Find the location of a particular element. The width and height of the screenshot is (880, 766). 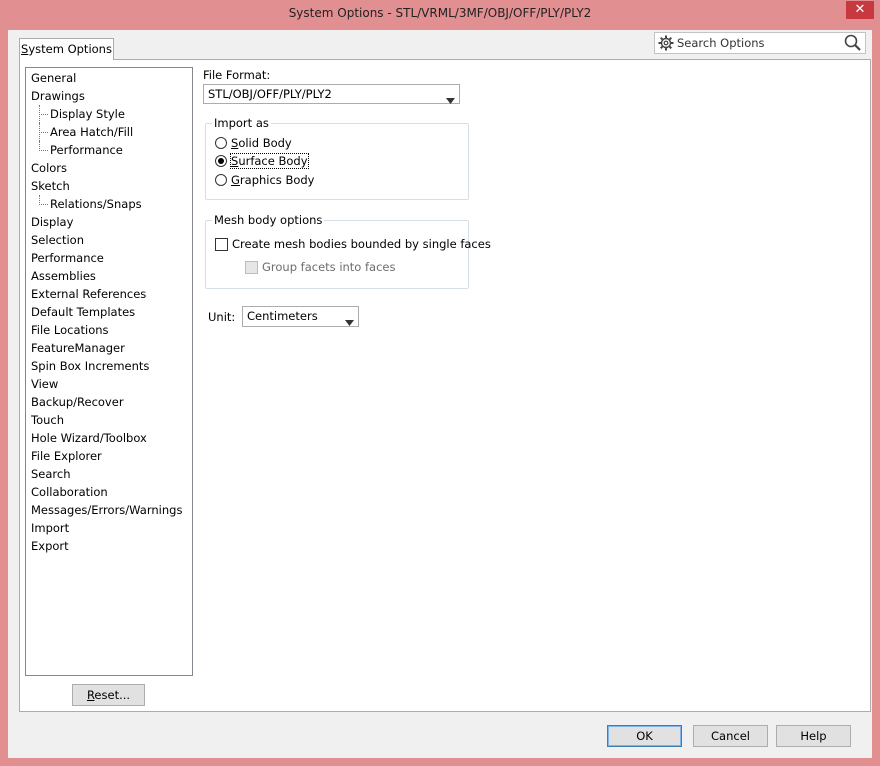

tree-item: Collaboration is located at coordinates (109, 492).